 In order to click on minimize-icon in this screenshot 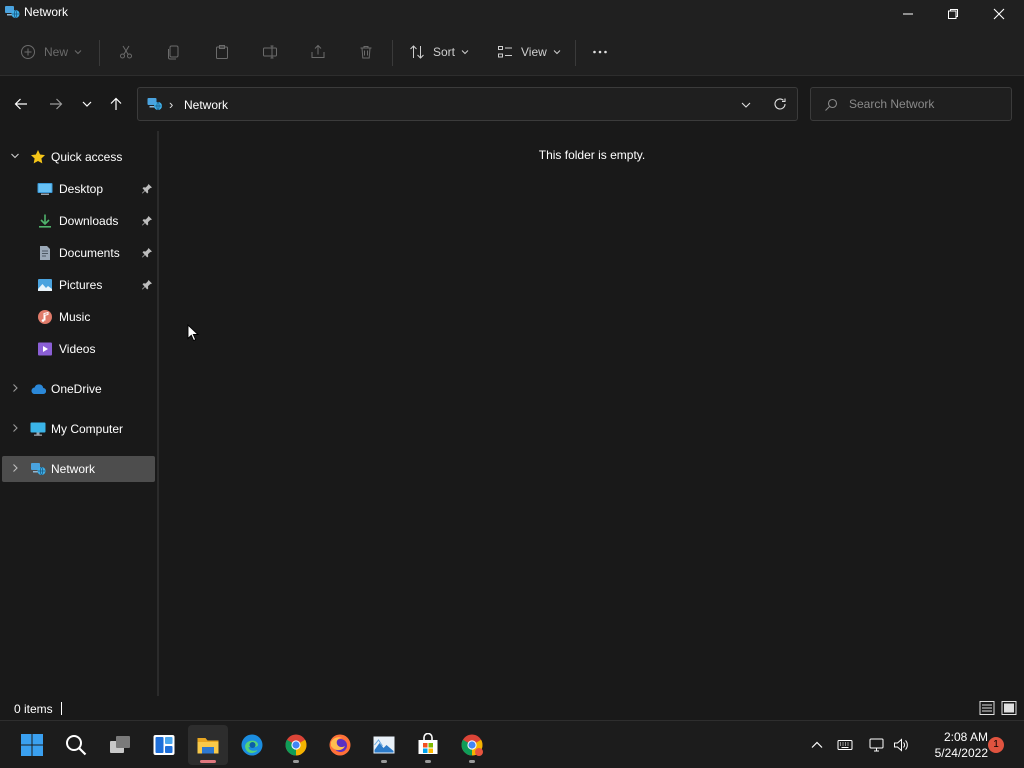, I will do `click(908, 14)`.